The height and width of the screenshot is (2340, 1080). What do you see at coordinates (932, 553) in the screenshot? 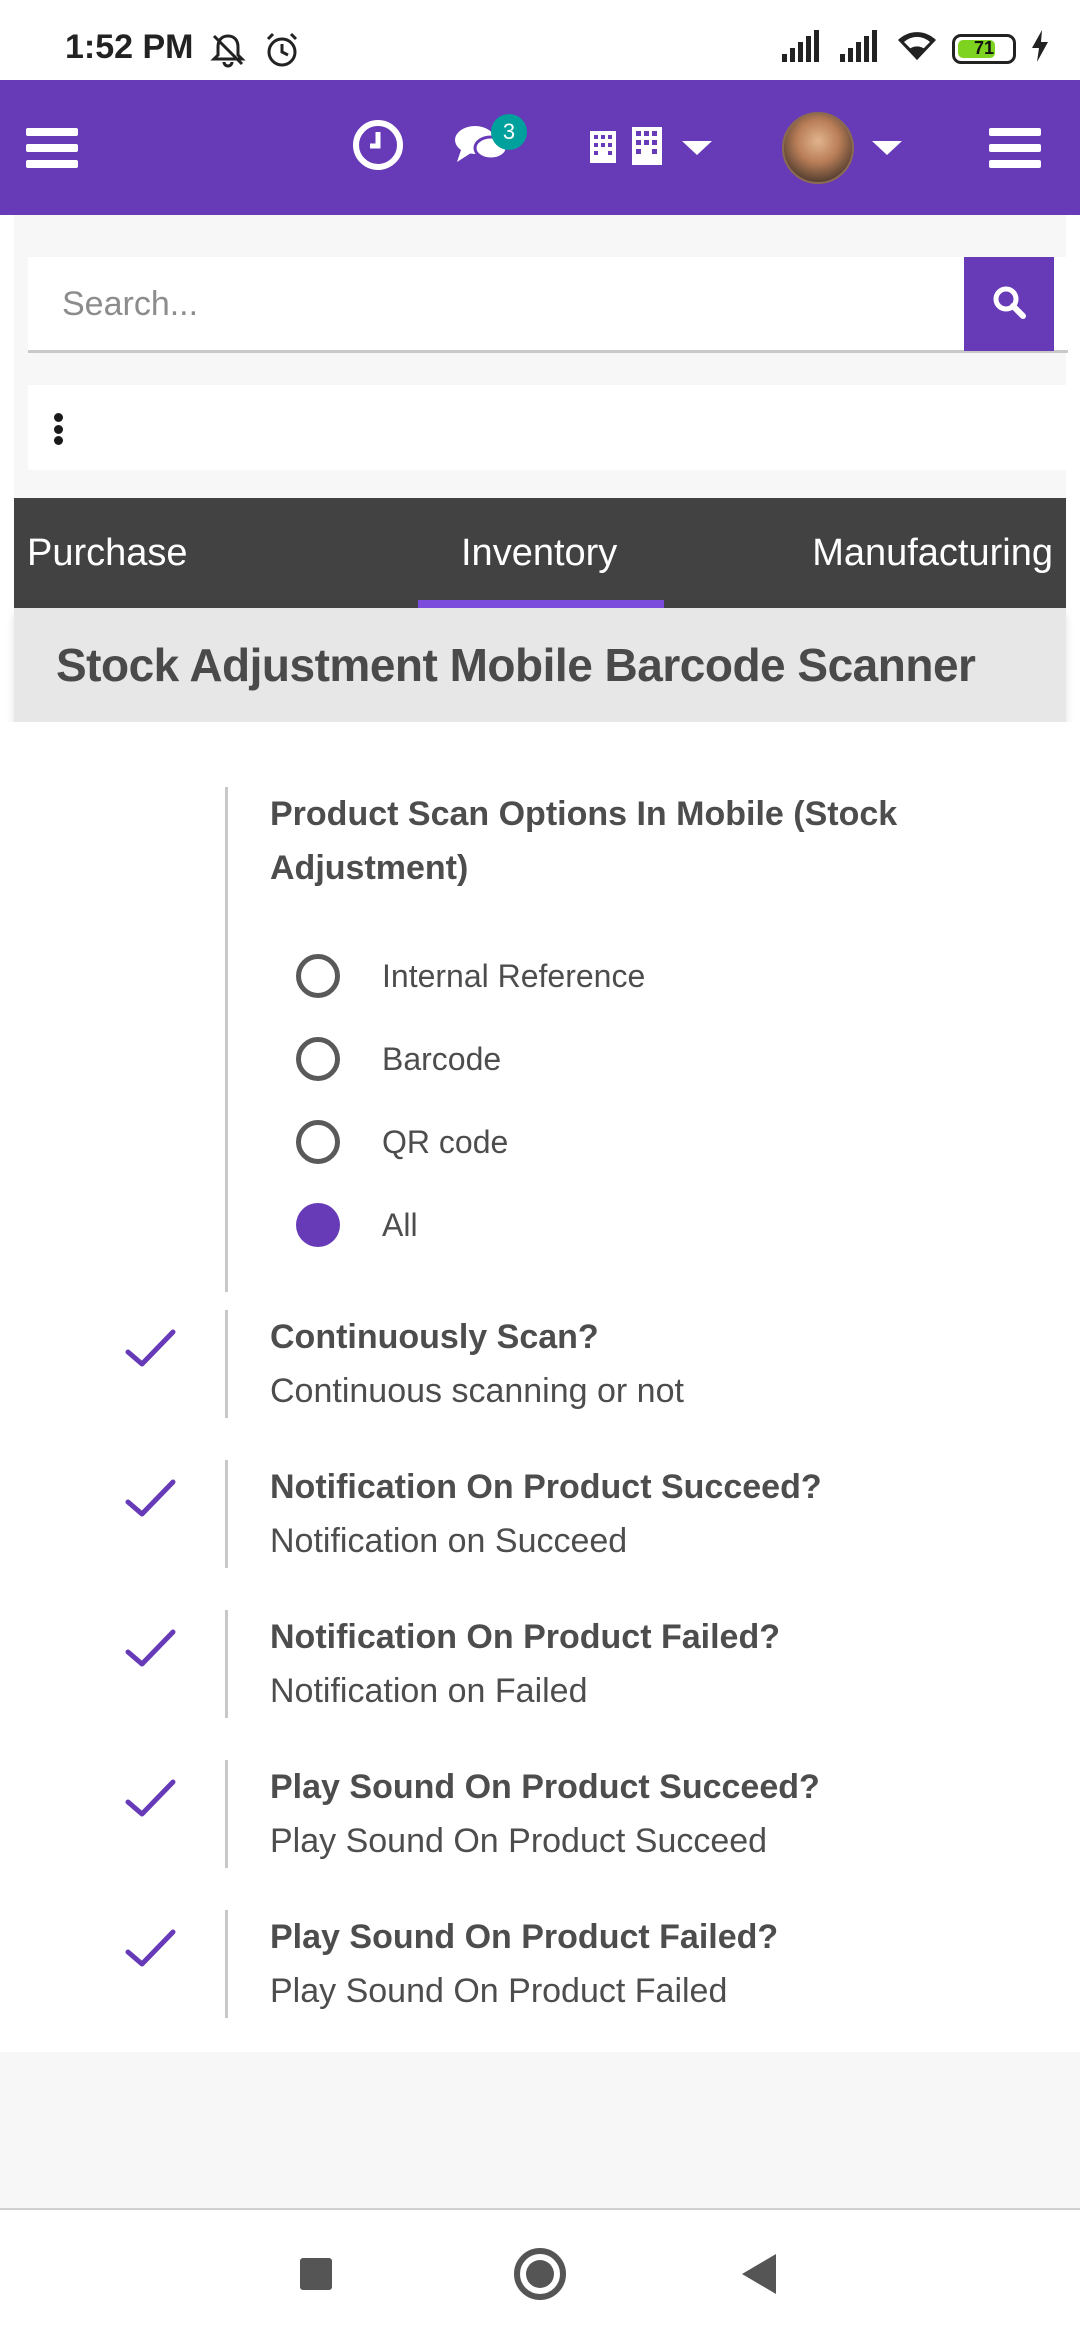
I see `tab-manufacturing: Manufacturing` at bounding box center [932, 553].